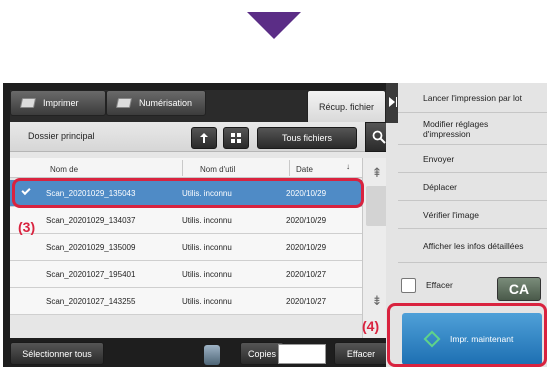  Describe the element at coordinates (91, 220) in the screenshot. I see `file-name: Scan_20201029_134037` at that location.